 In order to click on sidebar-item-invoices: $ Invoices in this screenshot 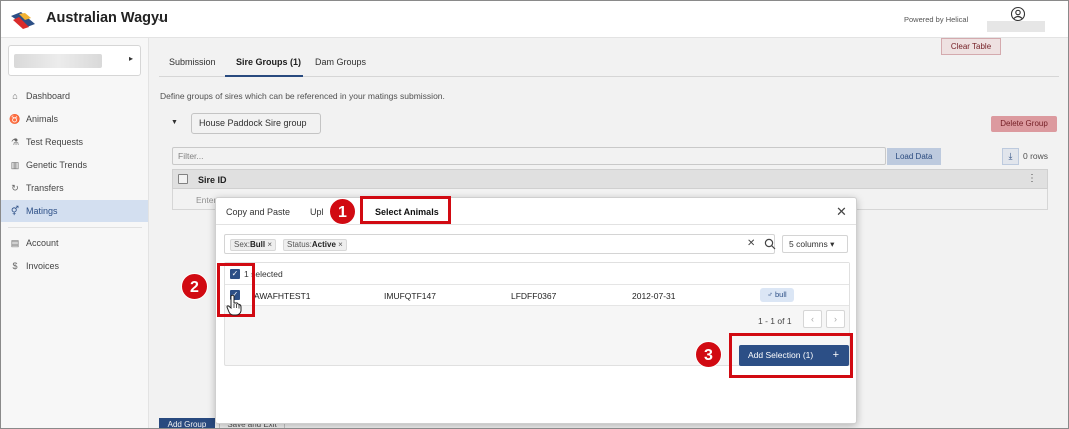, I will do `click(74, 266)`.